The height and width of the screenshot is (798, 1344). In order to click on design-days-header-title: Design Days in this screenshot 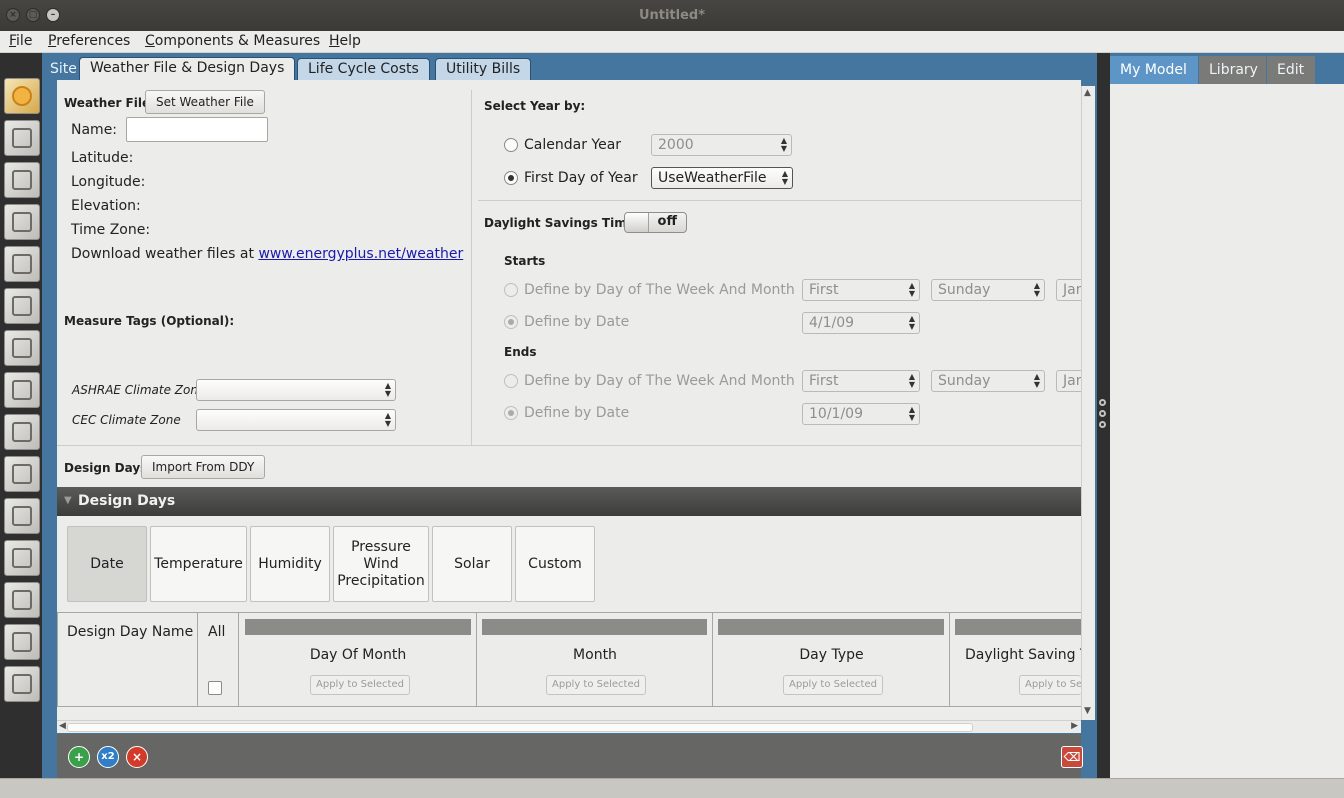, I will do `click(127, 501)`.